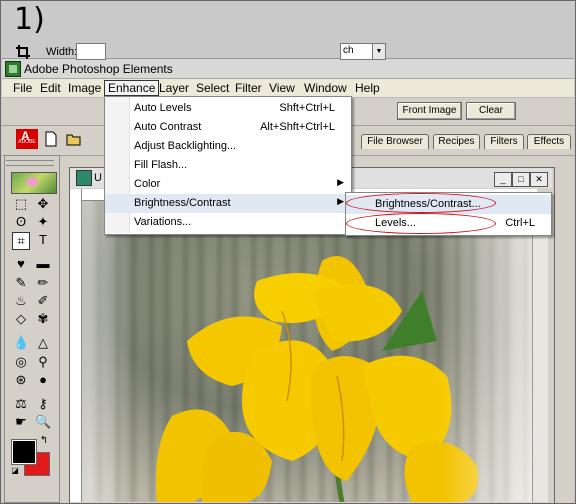 Image resolution: width=576 pixels, height=504 pixels. I want to click on sharpen-tool-icon: △, so click(43, 343).